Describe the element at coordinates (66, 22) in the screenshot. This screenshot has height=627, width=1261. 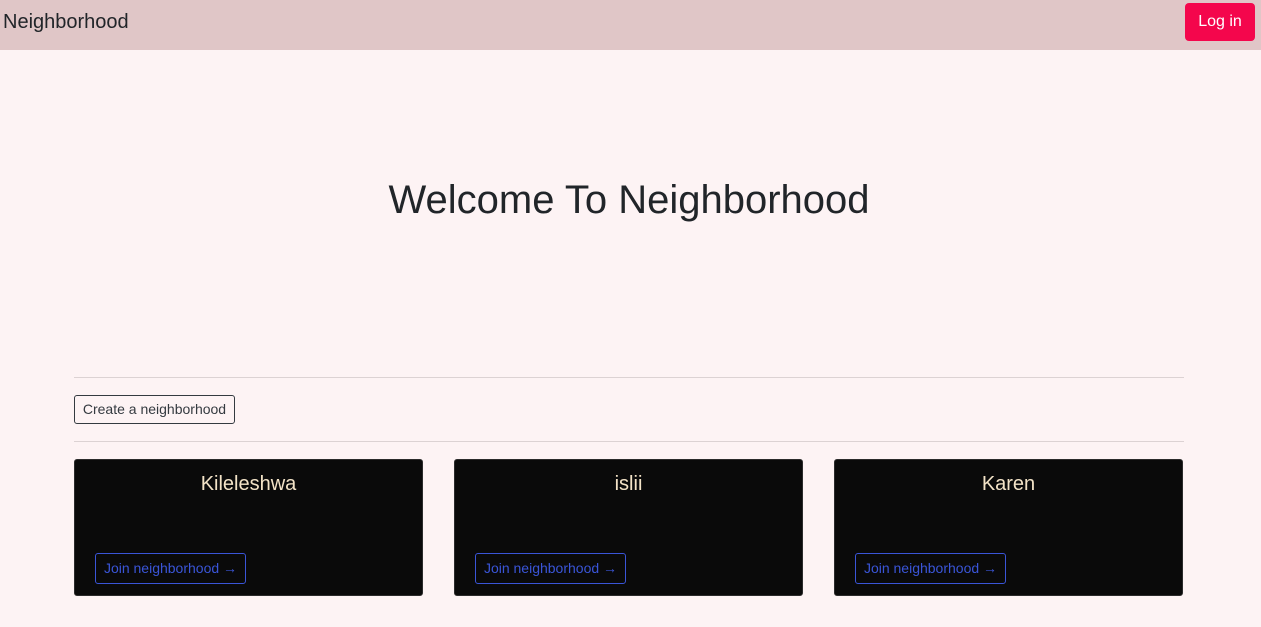
I see `brand-link: Neighborhood` at that location.